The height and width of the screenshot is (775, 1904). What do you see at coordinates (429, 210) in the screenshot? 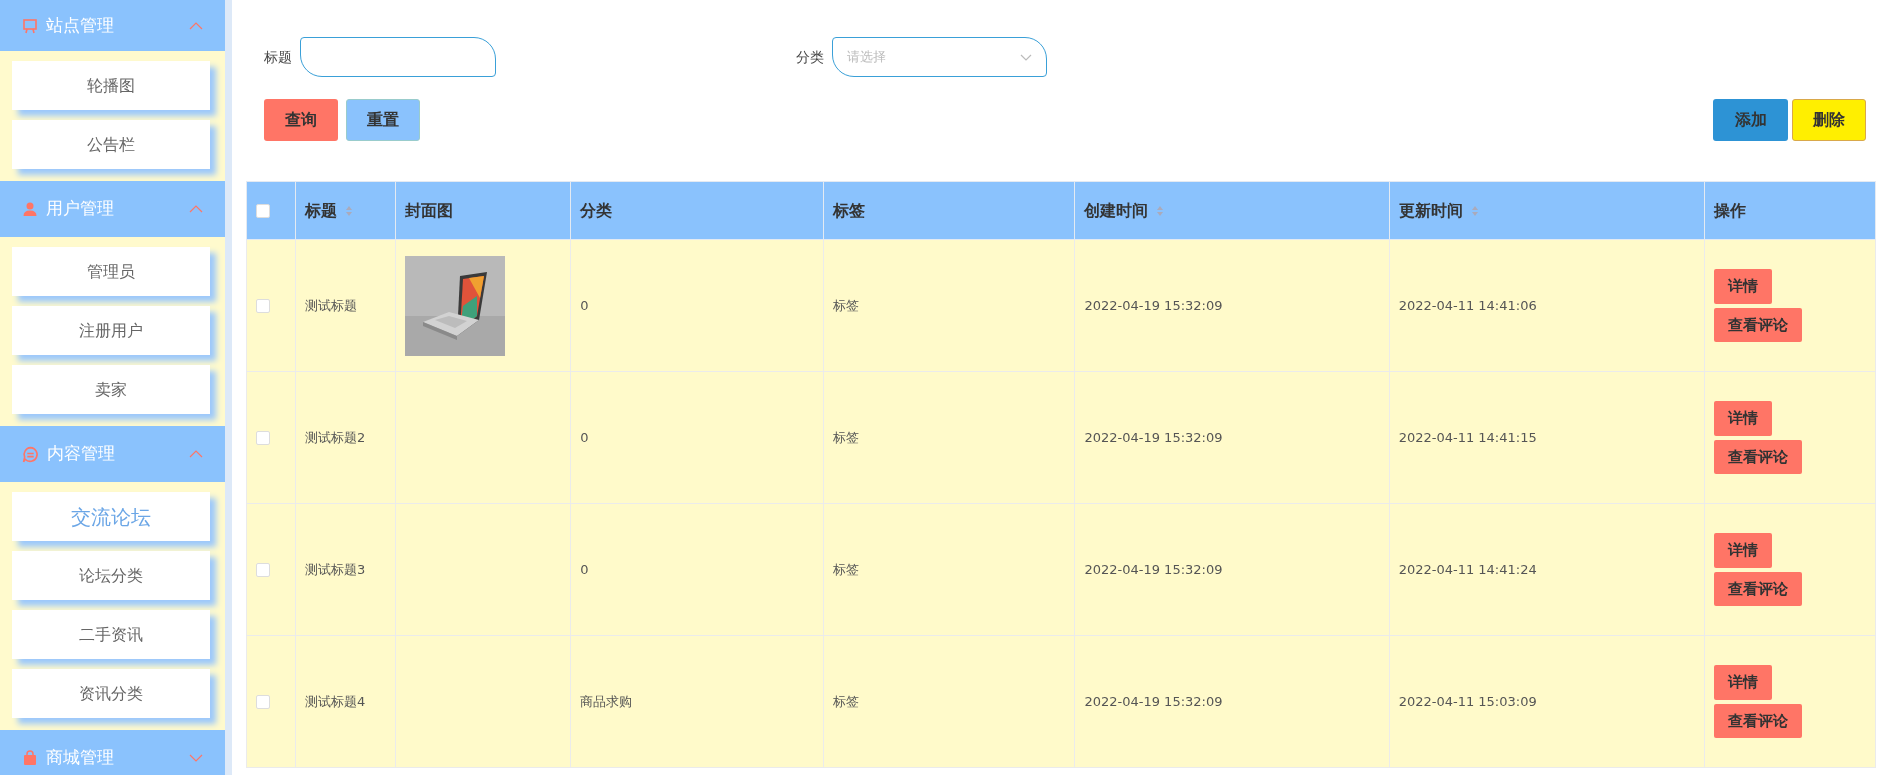
I see `column-header: 封面图` at bounding box center [429, 210].